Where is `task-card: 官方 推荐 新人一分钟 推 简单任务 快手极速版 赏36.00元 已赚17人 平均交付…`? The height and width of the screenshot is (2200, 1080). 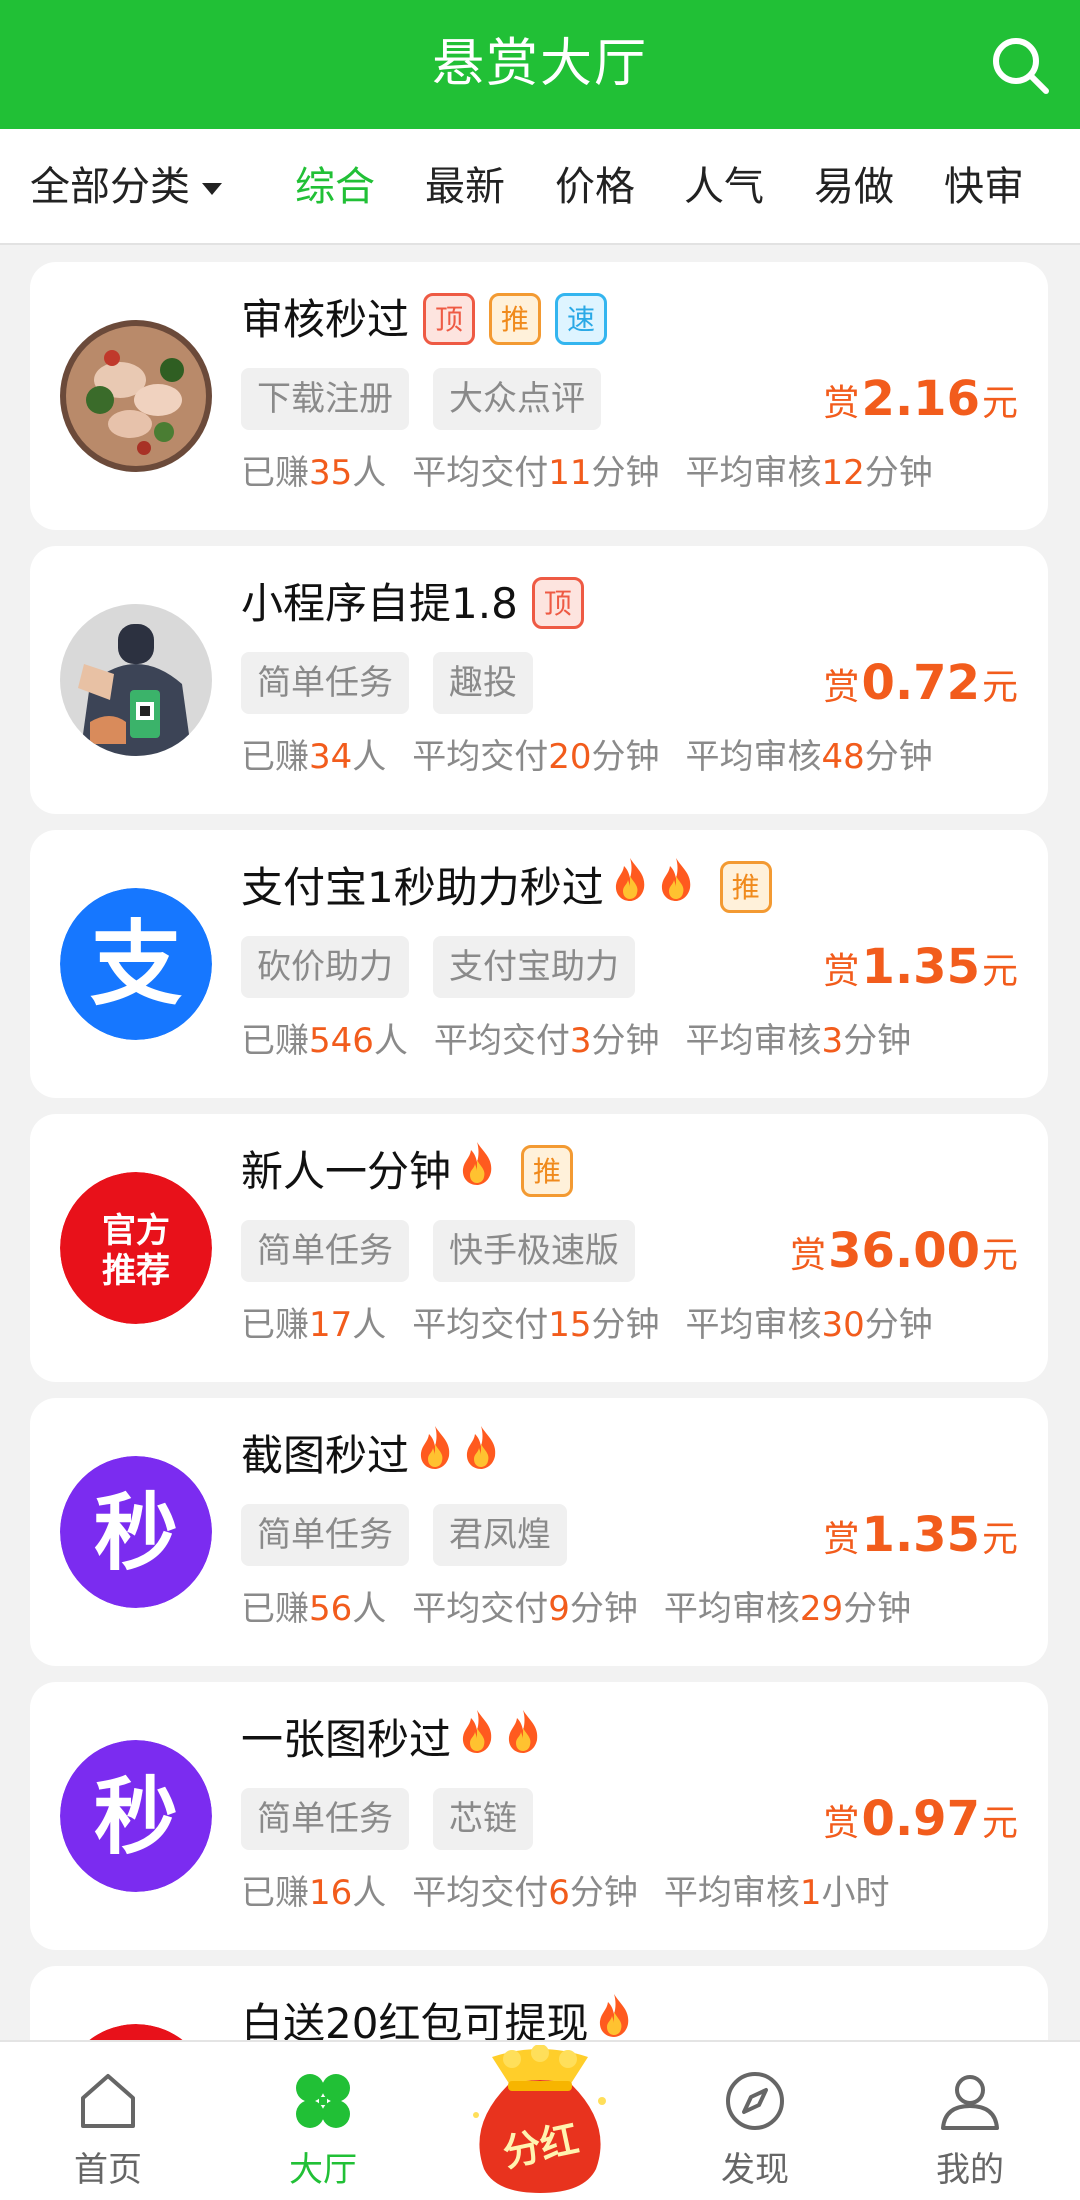 task-card: 官方 推荐 新人一分钟 推 简单任务 快手极速版 赏36.00元 已赚17人 平均交付… is located at coordinates (539, 1248).